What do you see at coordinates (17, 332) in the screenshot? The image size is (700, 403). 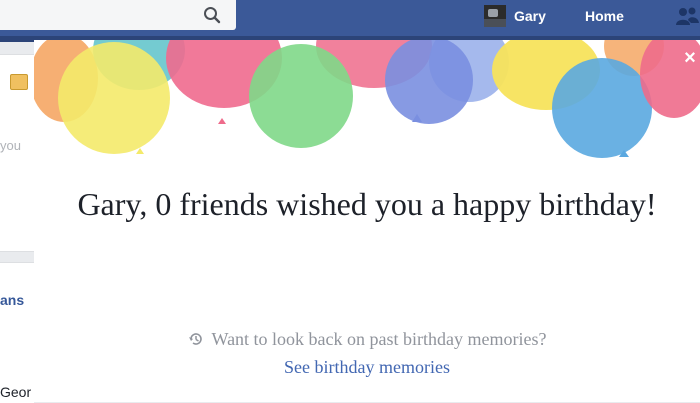 I see `background-card` at bounding box center [17, 332].